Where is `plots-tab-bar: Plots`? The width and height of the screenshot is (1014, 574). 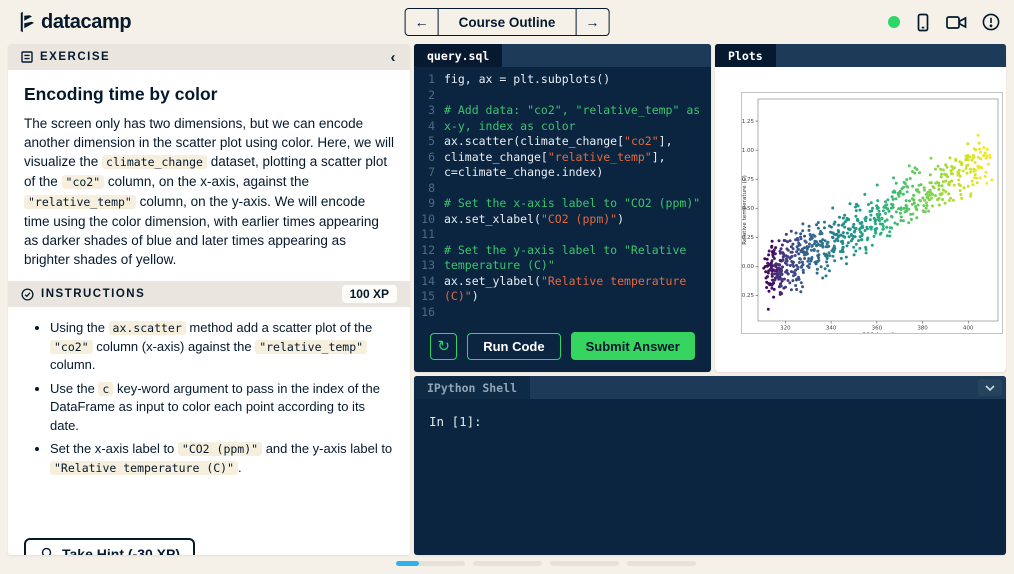 plots-tab-bar: Plots is located at coordinates (860, 55).